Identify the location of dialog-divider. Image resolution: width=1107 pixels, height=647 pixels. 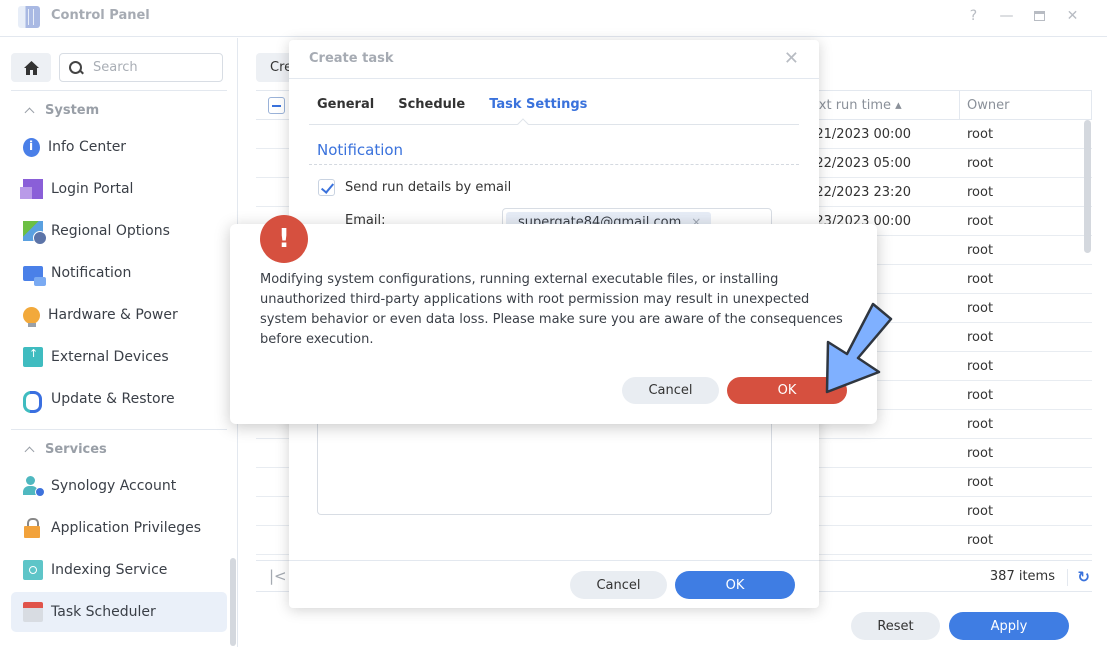
(554, 78).